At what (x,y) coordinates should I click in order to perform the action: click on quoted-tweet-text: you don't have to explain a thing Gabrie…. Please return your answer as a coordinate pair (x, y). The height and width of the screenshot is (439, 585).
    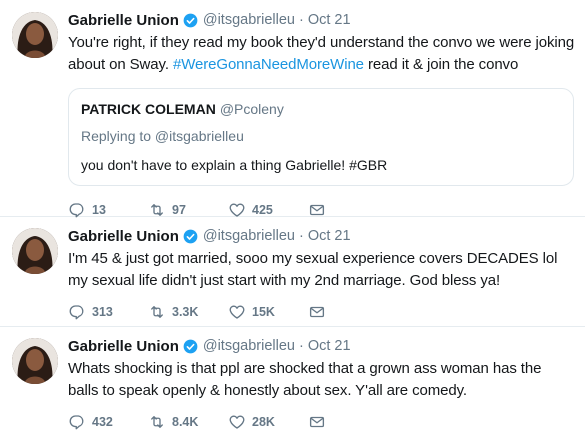
    Looking at the image, I should click on (234, 165).